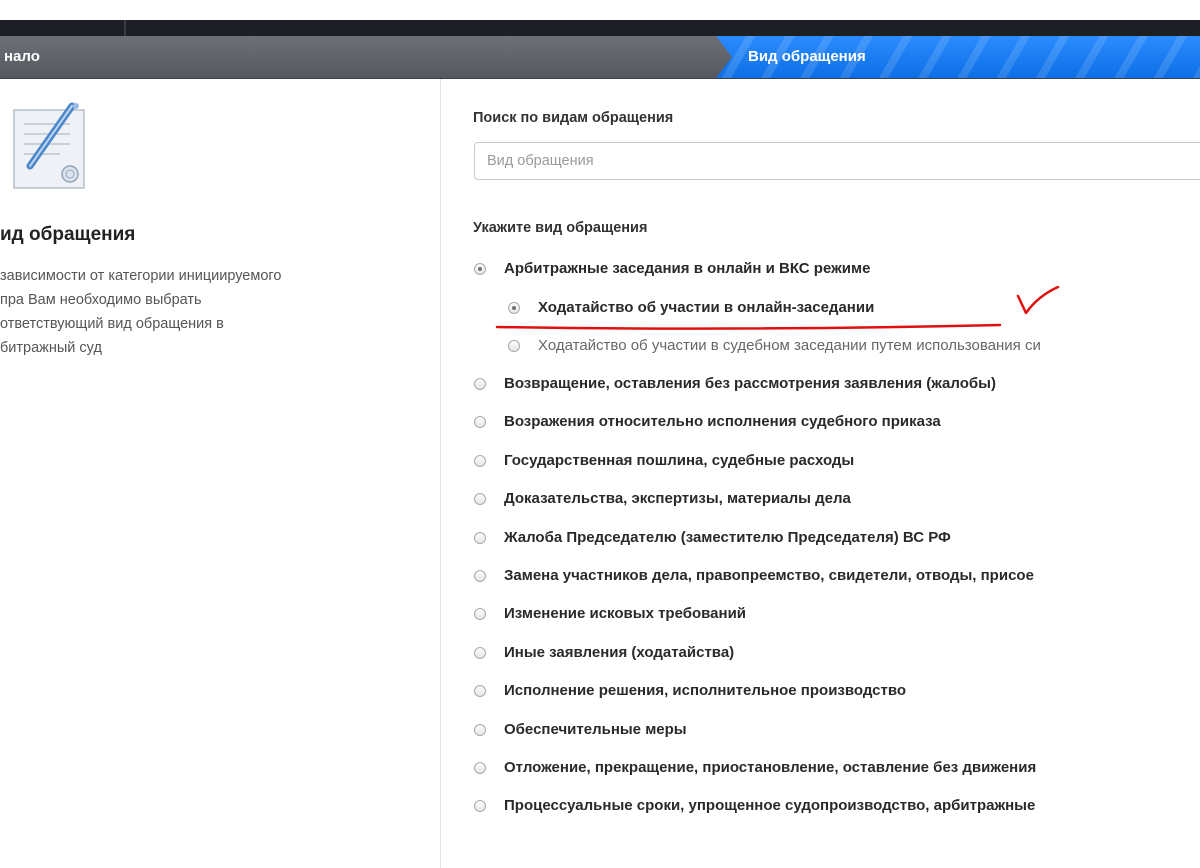  What do you see at coordinates (440, 473) in the screenshot?
I see `panel-divider` at bounding box center [440, 473].